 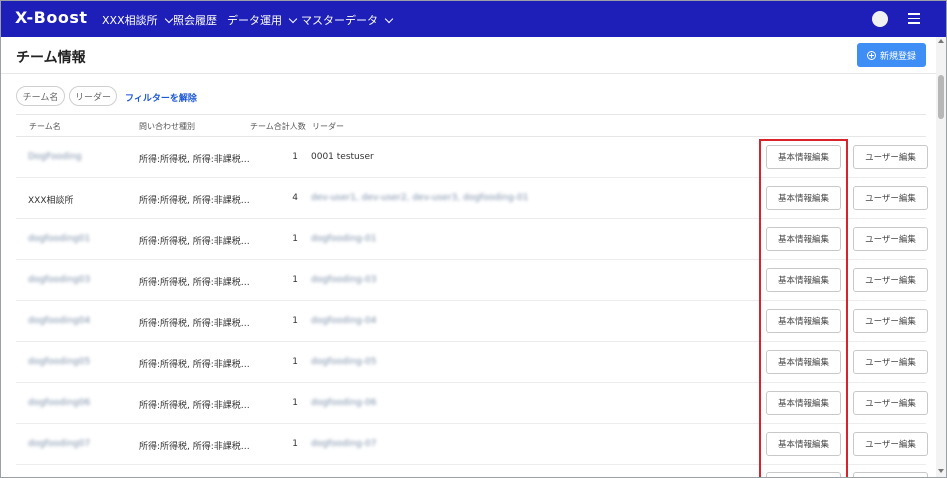 I want to click on leader-cell: dogfooding-04, so click(x=344, y=321).